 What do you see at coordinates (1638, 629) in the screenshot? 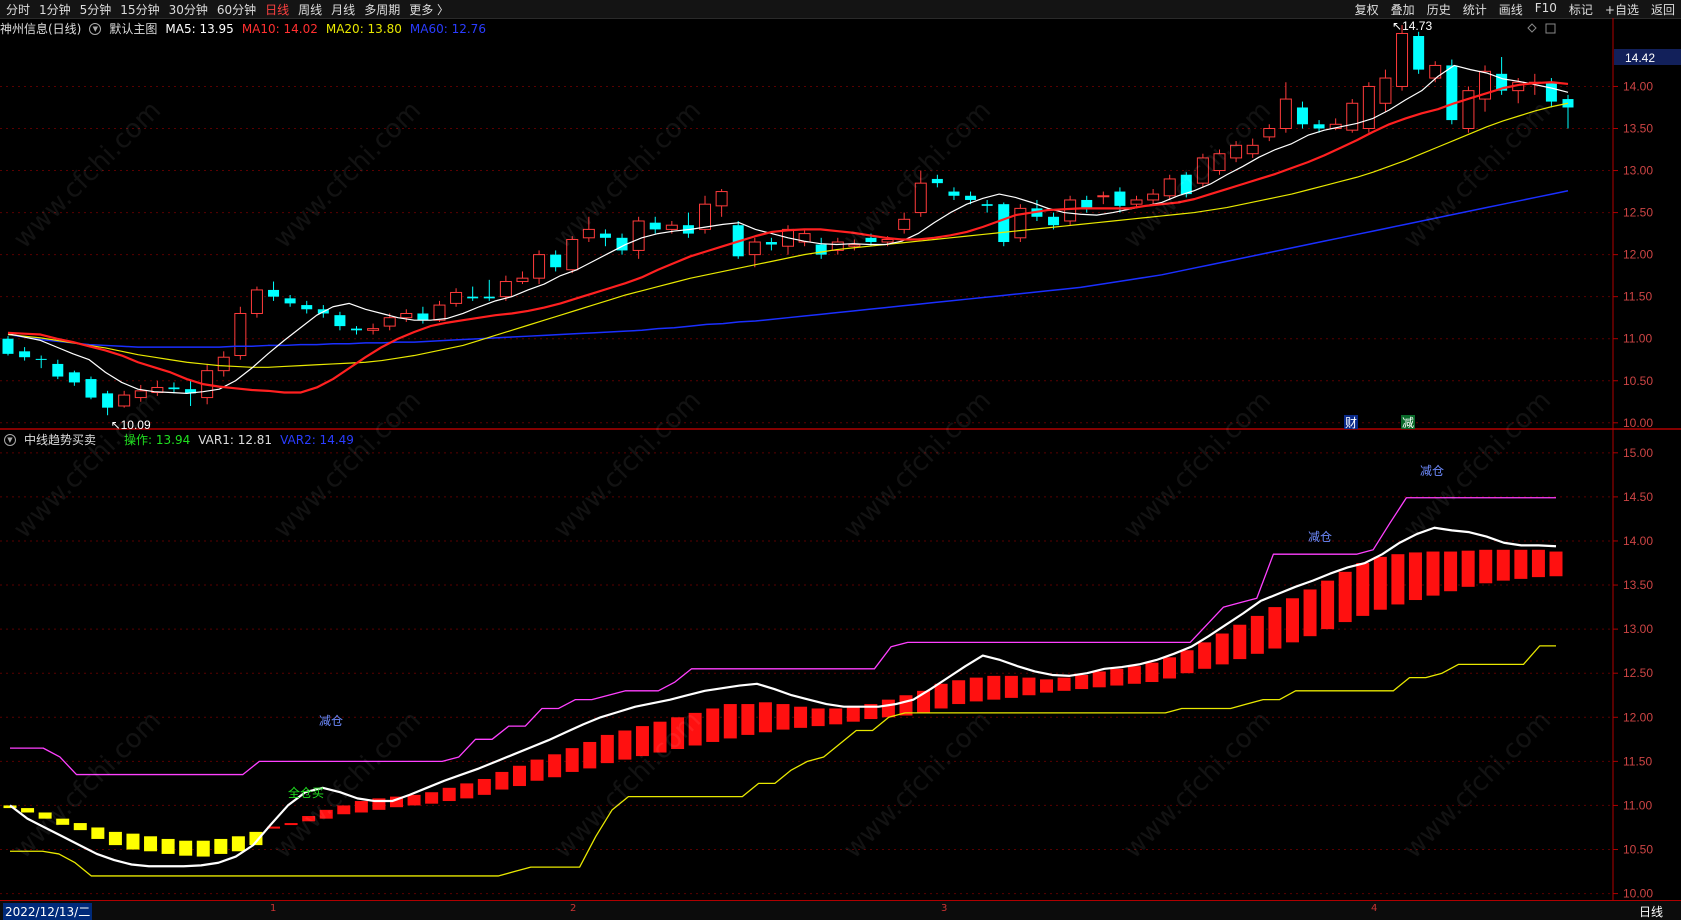
I see `axis-tick-label: 13.00` at bounding box center [1638, 629].